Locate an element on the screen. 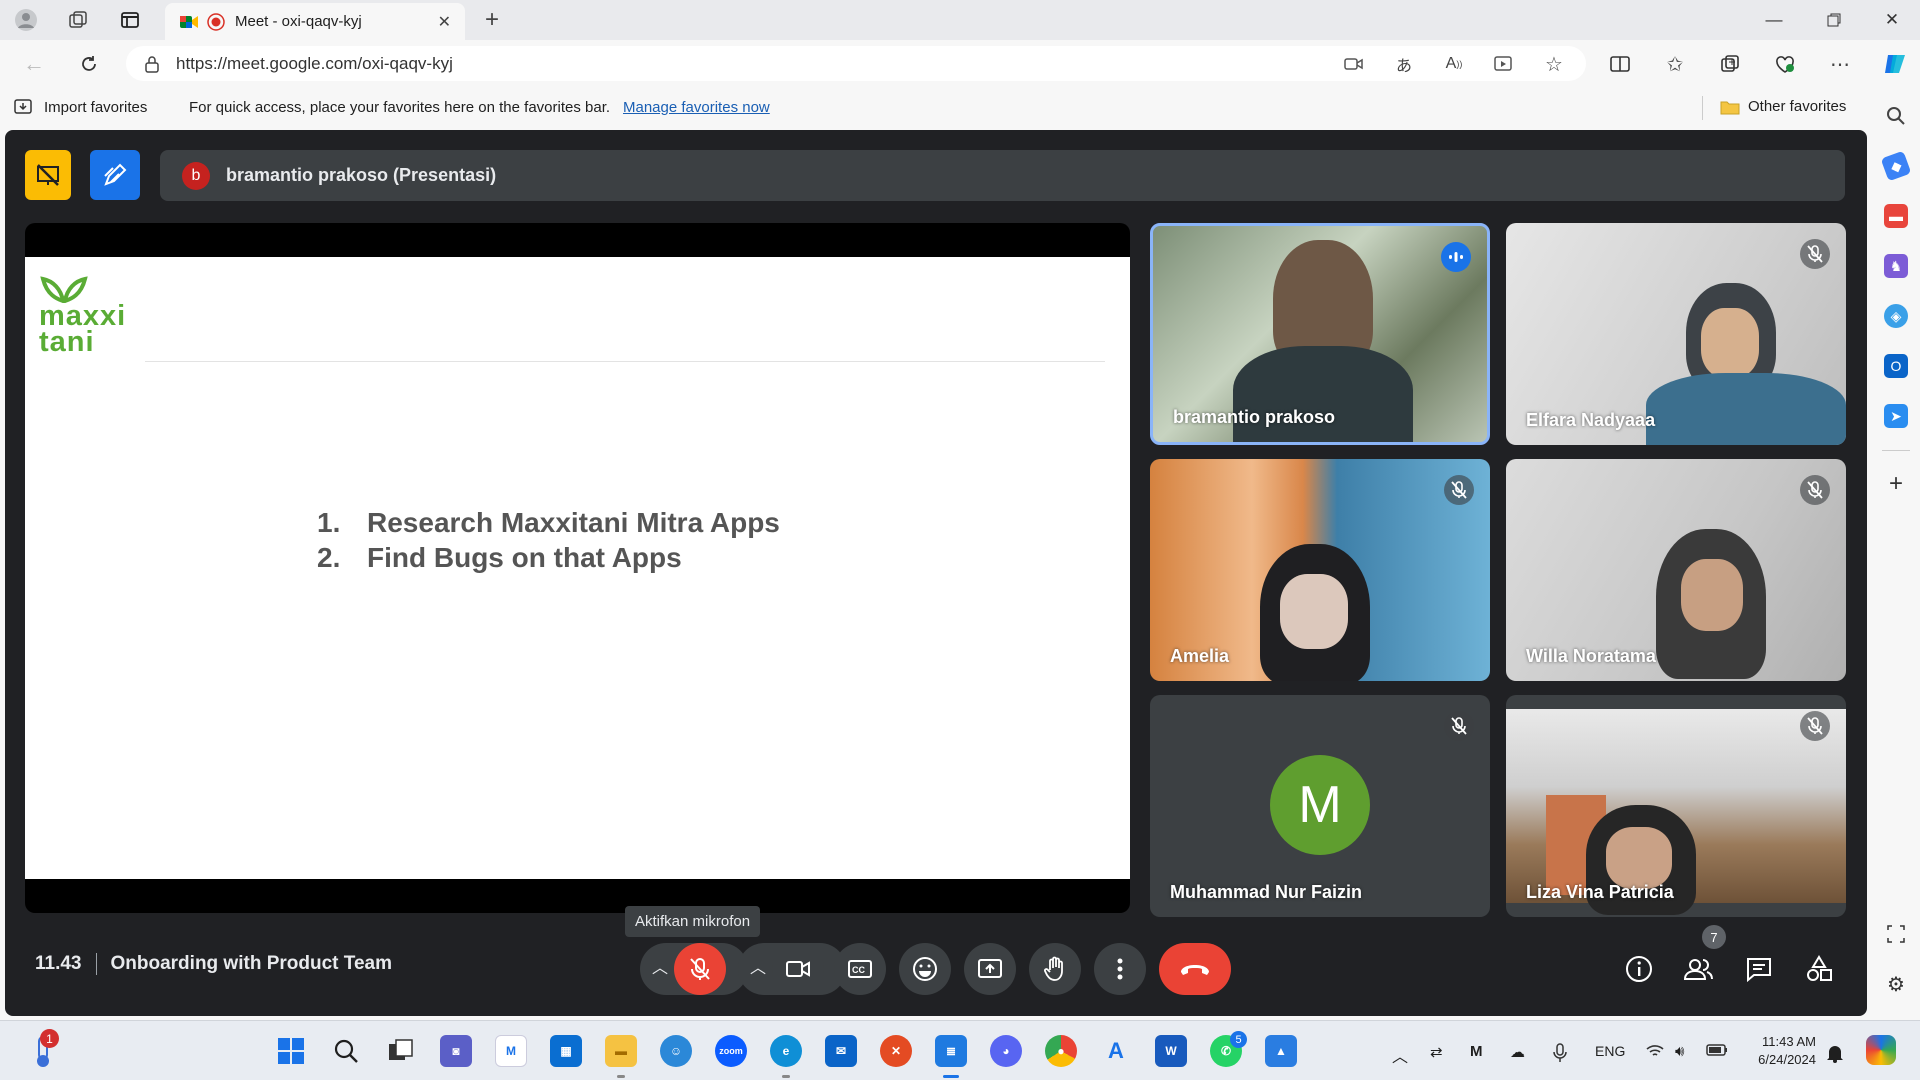  participant-name: Liza Vina Patricia is located at coordinates (1600, 892).